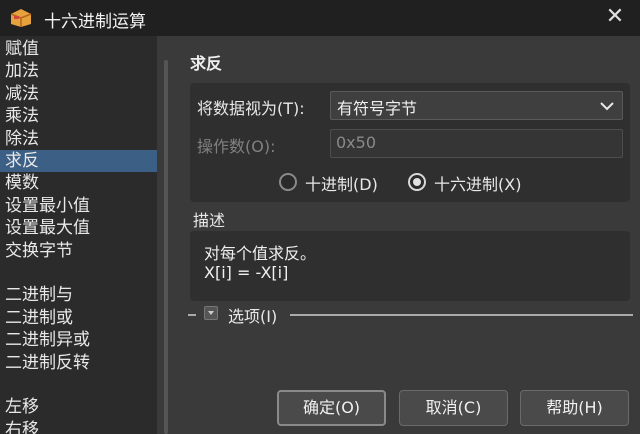  I want to click on hex-radio-label: 十六进制(X), so click(477, 183).